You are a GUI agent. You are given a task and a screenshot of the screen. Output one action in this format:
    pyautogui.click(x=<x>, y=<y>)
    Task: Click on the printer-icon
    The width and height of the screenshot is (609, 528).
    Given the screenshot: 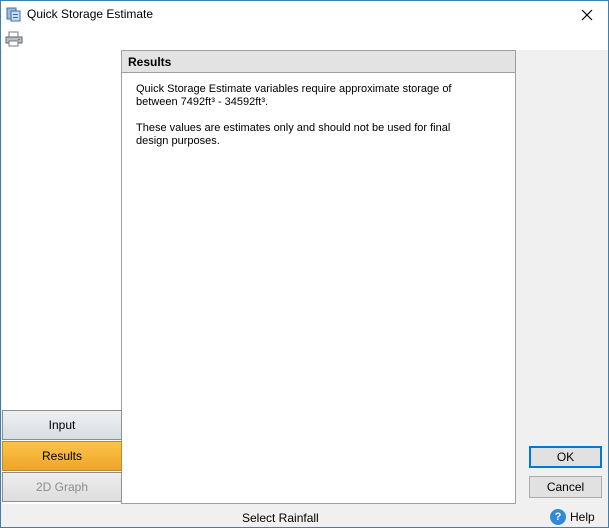 What is the action you would take?
    pyautogui.click(x=14, y=39)
    